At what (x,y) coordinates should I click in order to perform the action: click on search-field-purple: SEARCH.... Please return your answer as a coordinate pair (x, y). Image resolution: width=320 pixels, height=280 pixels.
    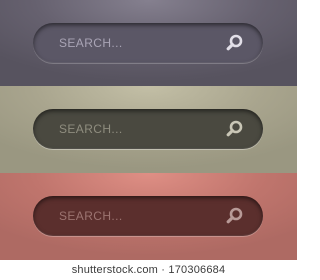
    Looking at the image, I should click on (148, 43).